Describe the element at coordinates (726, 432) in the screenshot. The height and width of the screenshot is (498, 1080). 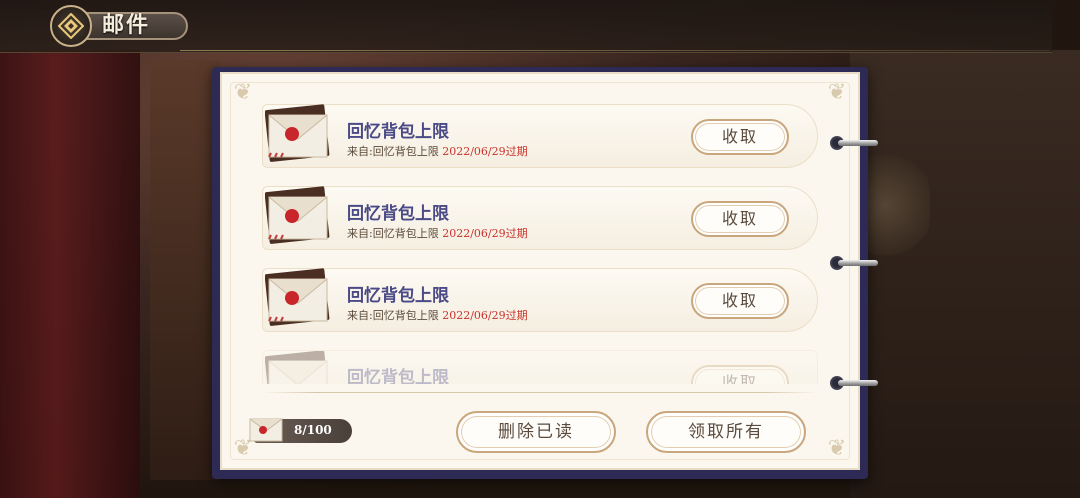
I see `claim-all-button: 领取所有` at that location.